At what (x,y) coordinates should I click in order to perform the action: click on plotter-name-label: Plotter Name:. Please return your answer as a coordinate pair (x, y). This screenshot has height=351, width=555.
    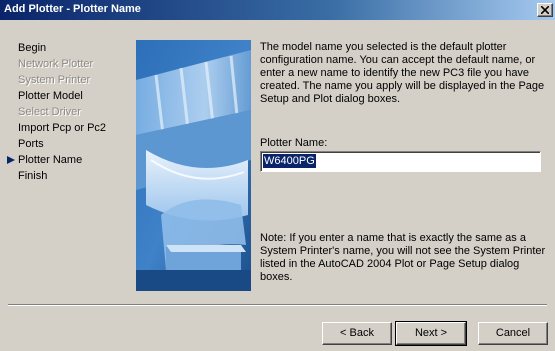
    Looking at the image, I should click on (294, 143).